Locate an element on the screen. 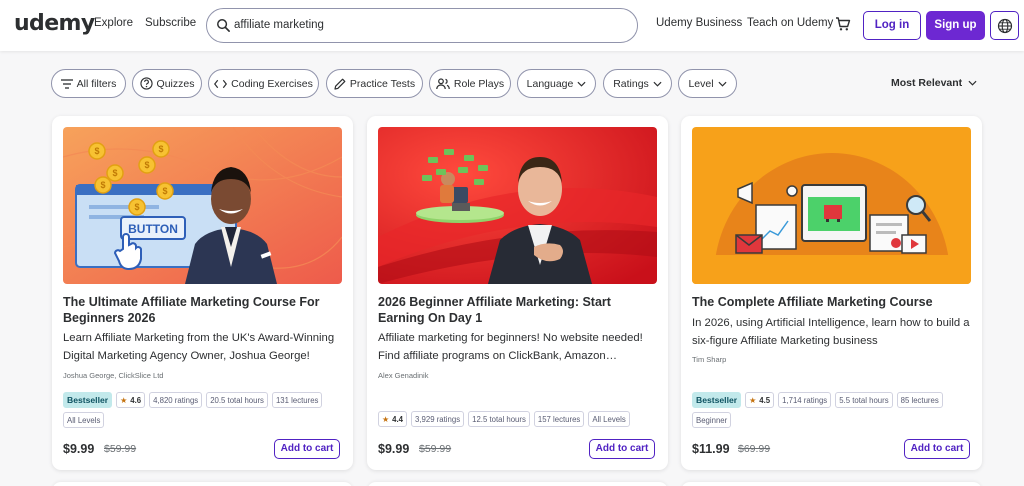 This screenshot has width=1024, height=486. globe-icon is located at coordinates (1005, 26).